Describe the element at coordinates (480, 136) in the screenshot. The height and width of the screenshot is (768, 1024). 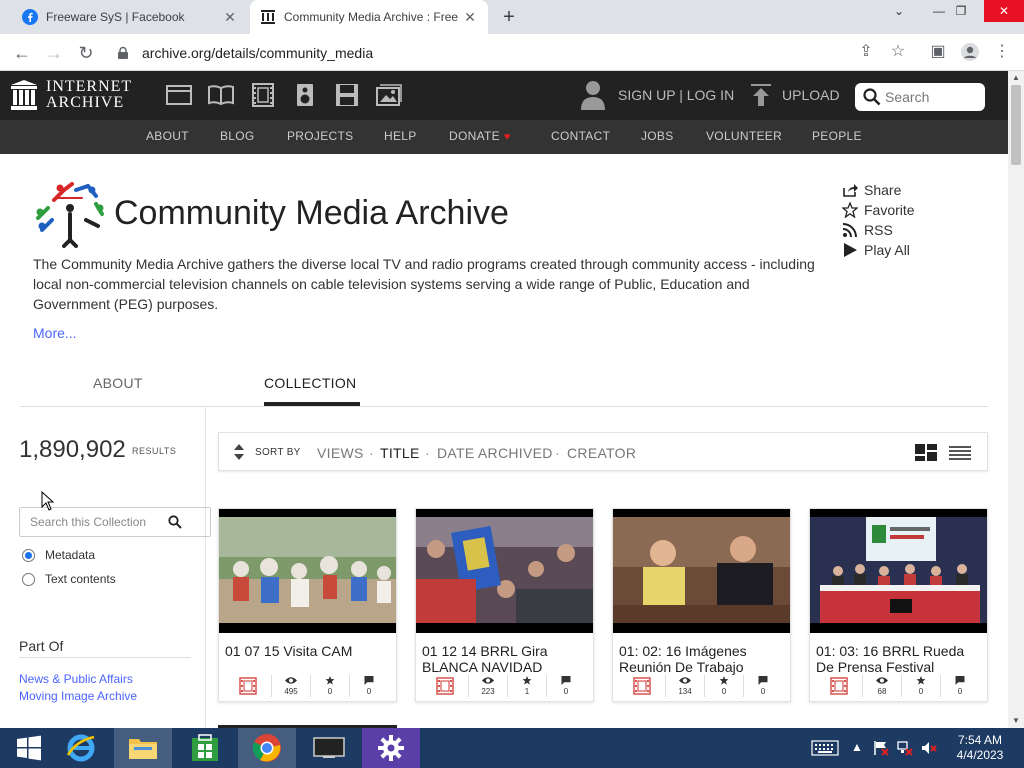
I see `subnav-donate: DONATE ♥` at that location.